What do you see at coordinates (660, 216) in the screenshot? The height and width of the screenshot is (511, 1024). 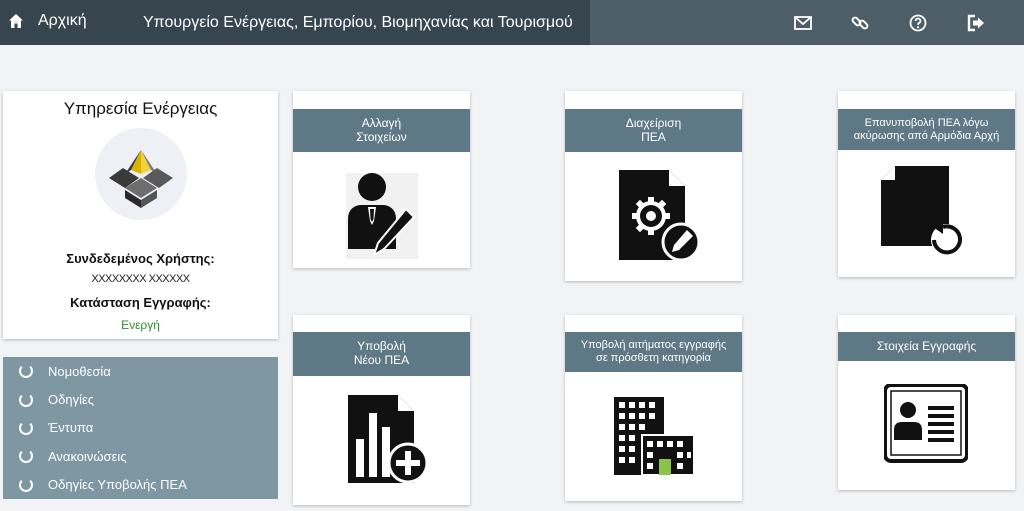 I see `document-settings-icon` at bounding box center [660, 216].